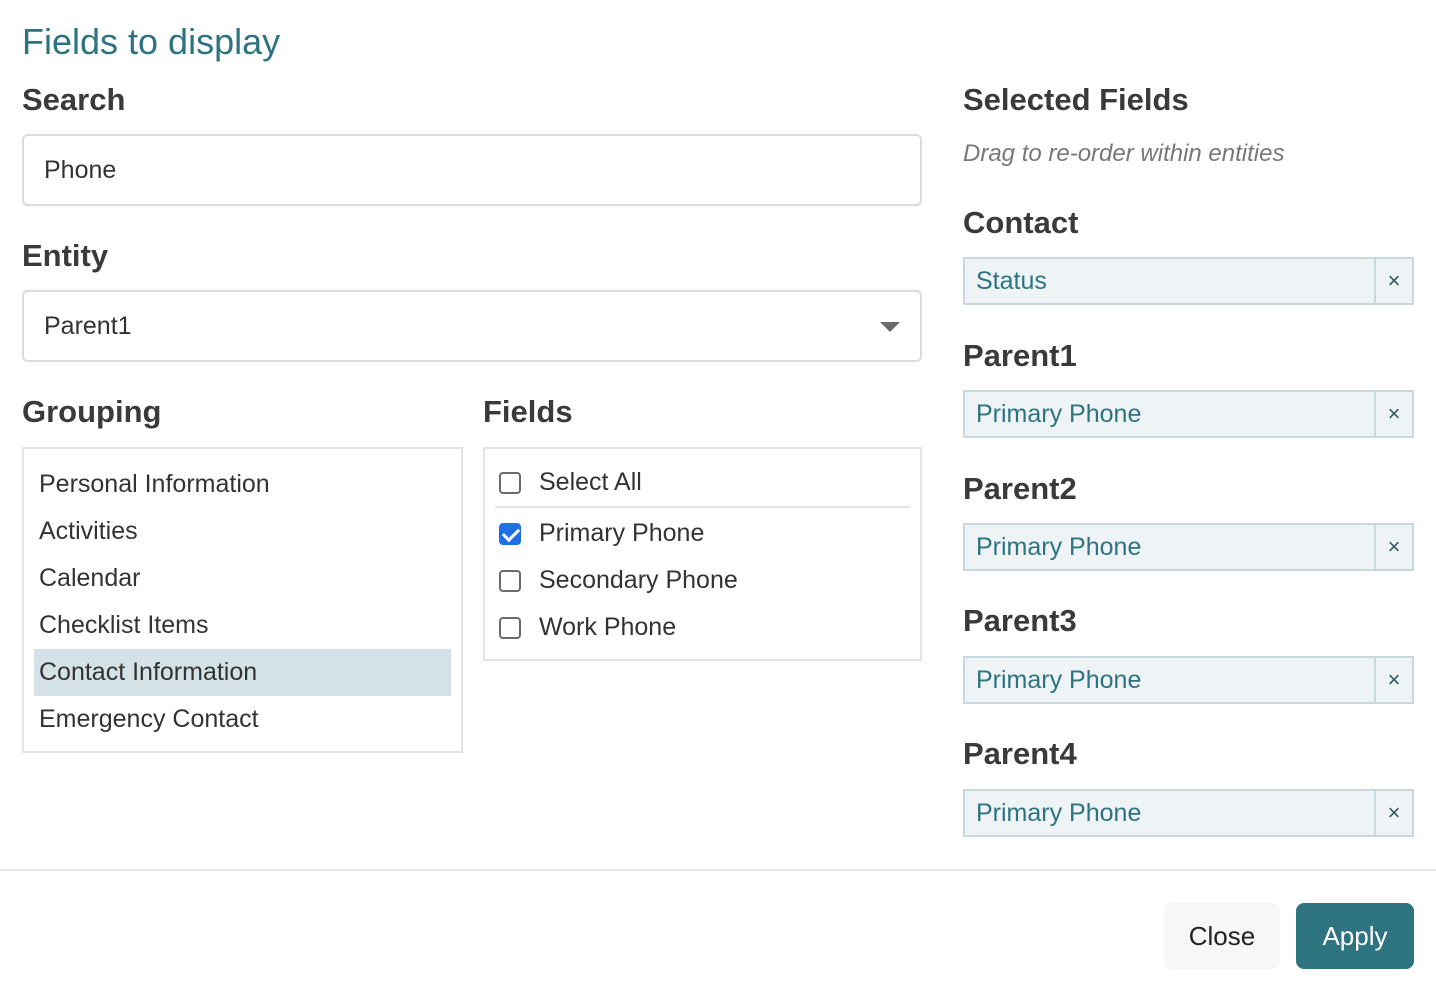  Describe the element at coordinates (242, 484) in the screenshot. I see `grouping-item-personal-information: Personal Information` at that location.